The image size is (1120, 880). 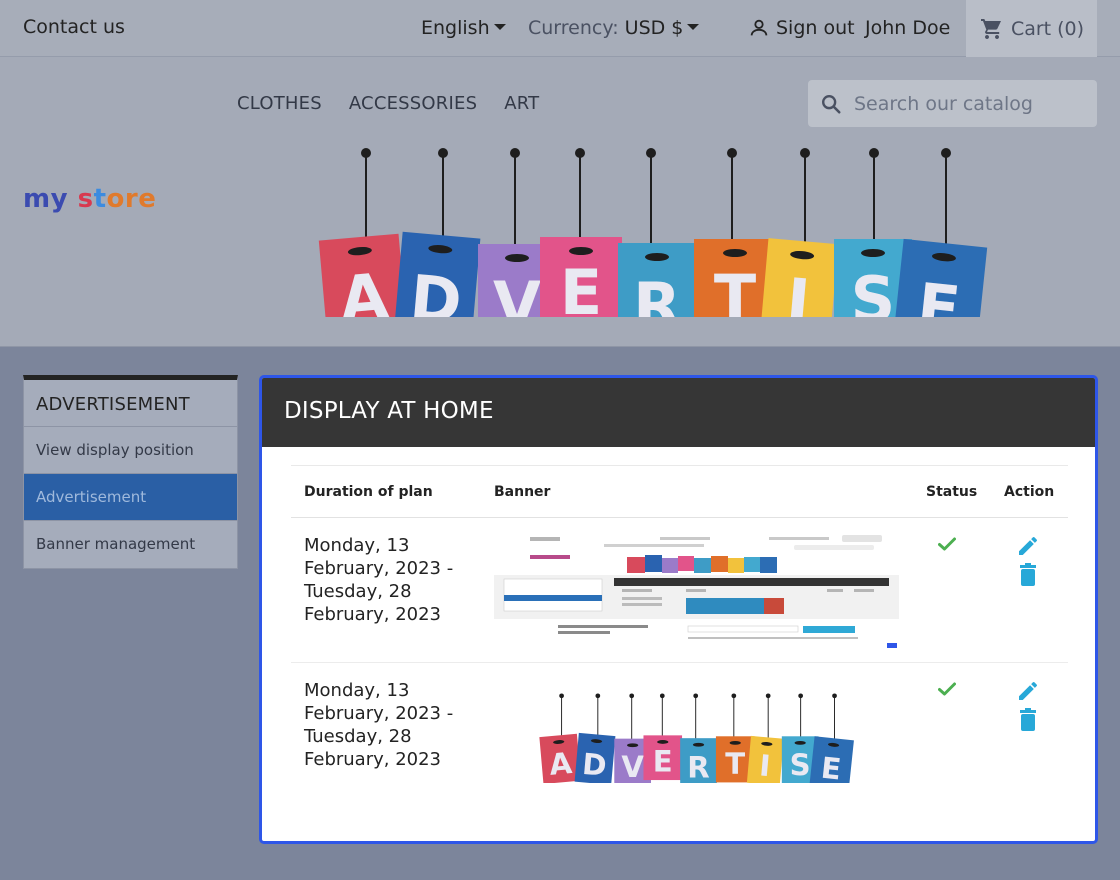 I want to click on language-selector: English, so click(x=463, y=28).